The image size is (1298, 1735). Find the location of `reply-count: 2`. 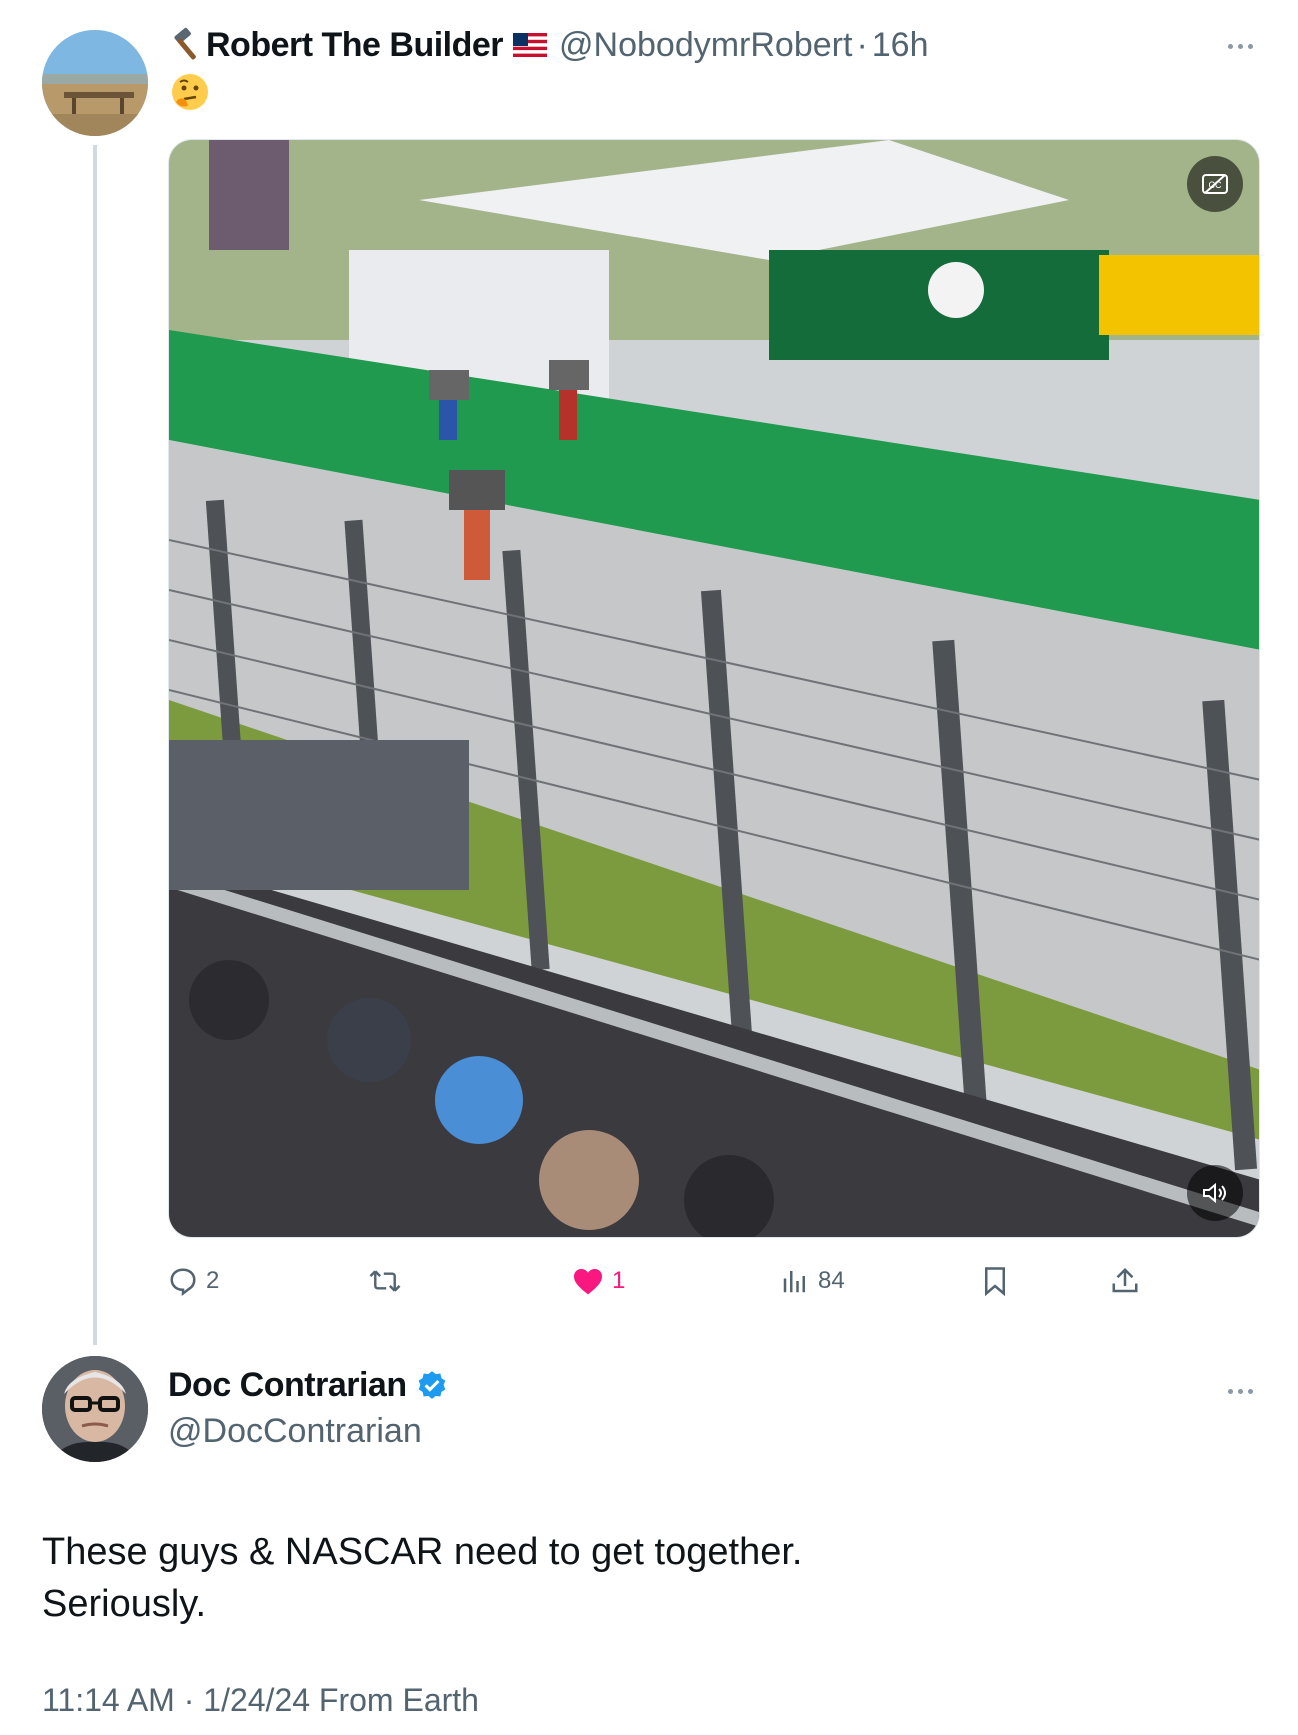

reply-count: 2 is located at coordinates (213, 1280).